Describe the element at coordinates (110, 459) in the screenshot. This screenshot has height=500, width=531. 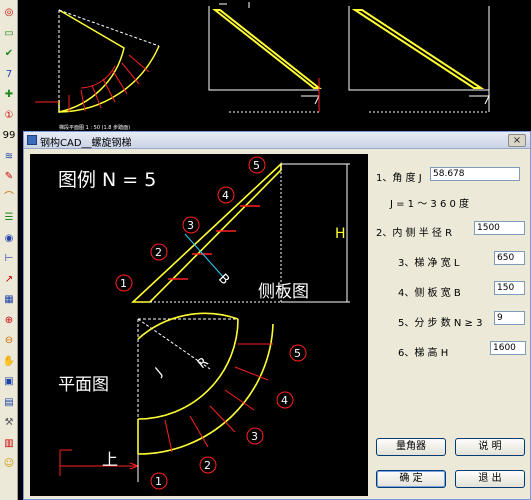
I see `up-direction-label: 上` at that location.